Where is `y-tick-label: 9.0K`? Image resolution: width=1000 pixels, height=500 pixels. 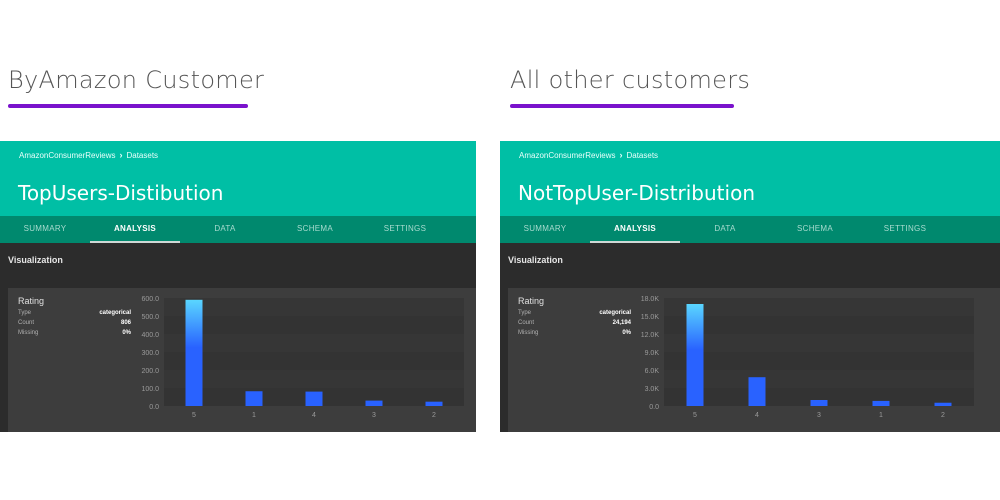 y-tick-label: 9.0K is located at coordinates (652, 353).